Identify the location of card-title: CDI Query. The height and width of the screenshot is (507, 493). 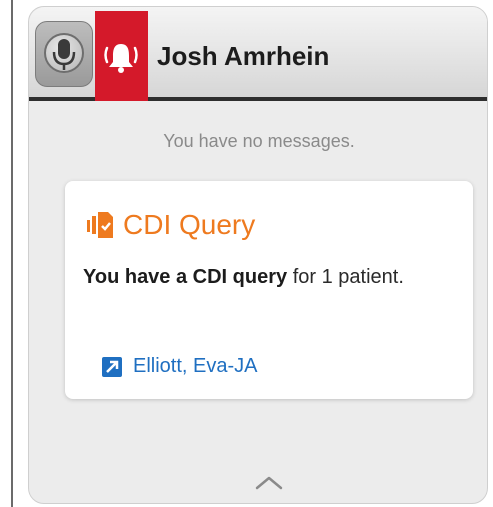
(170, 225).